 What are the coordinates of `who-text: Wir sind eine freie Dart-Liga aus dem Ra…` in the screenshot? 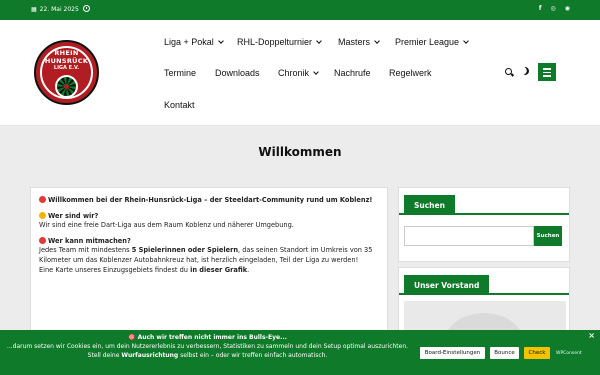 It's located at (166, 225).